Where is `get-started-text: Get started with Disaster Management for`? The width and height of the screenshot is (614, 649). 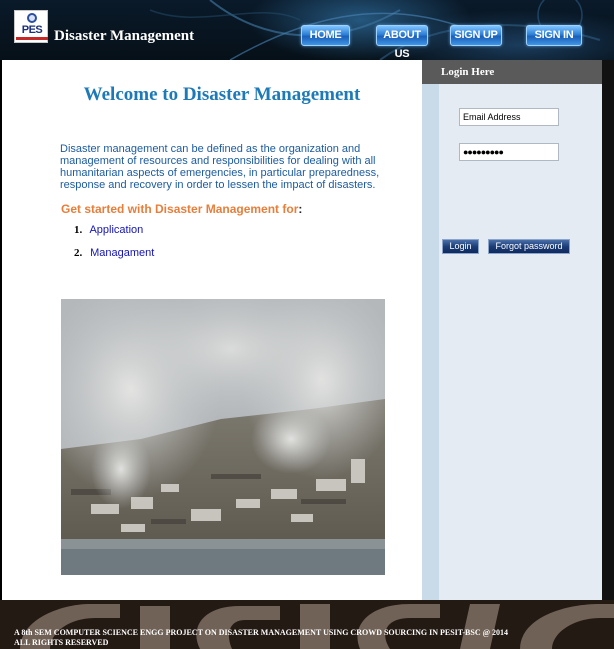
get-started-text: Get started with Disaster Management for is located at coordinates (180, 209).